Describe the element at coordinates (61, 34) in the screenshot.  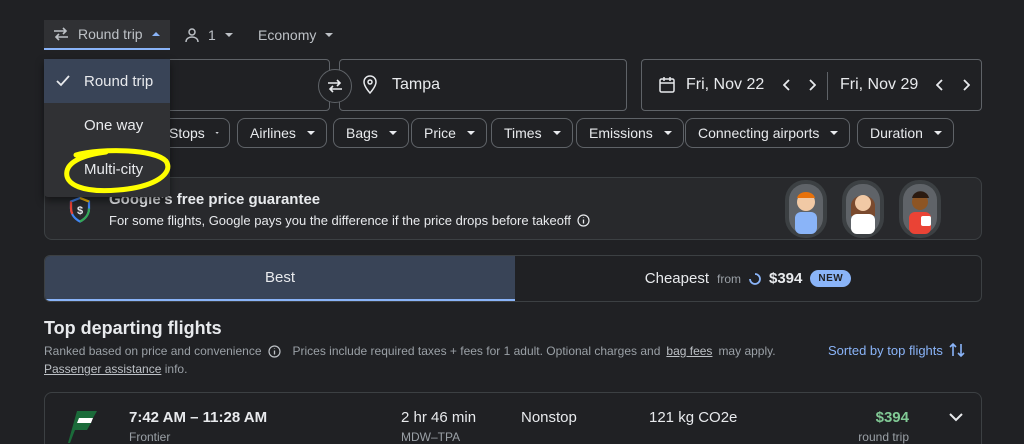
I see `swap-horiz-icon` at that location.